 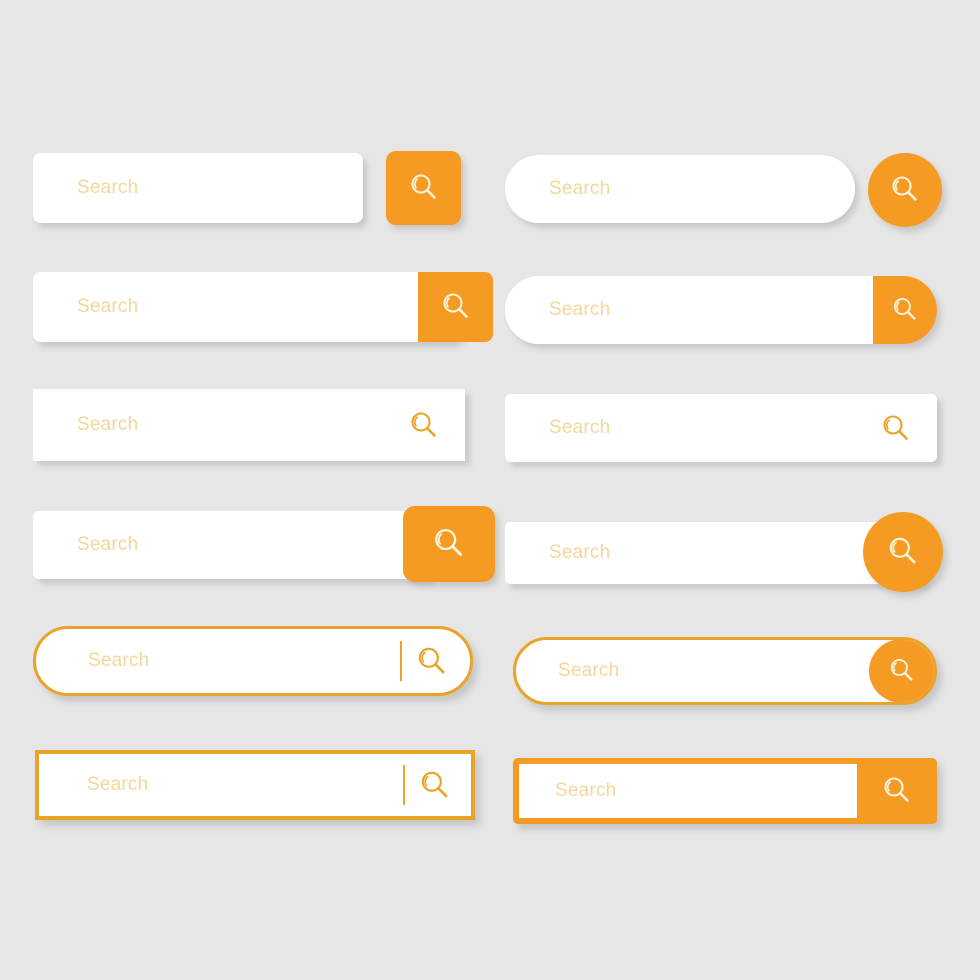 What do you see at coordinates (580, 188) in the screenshot?
I see `search-placeholder-2: Search` at bounding box center [580, 188].